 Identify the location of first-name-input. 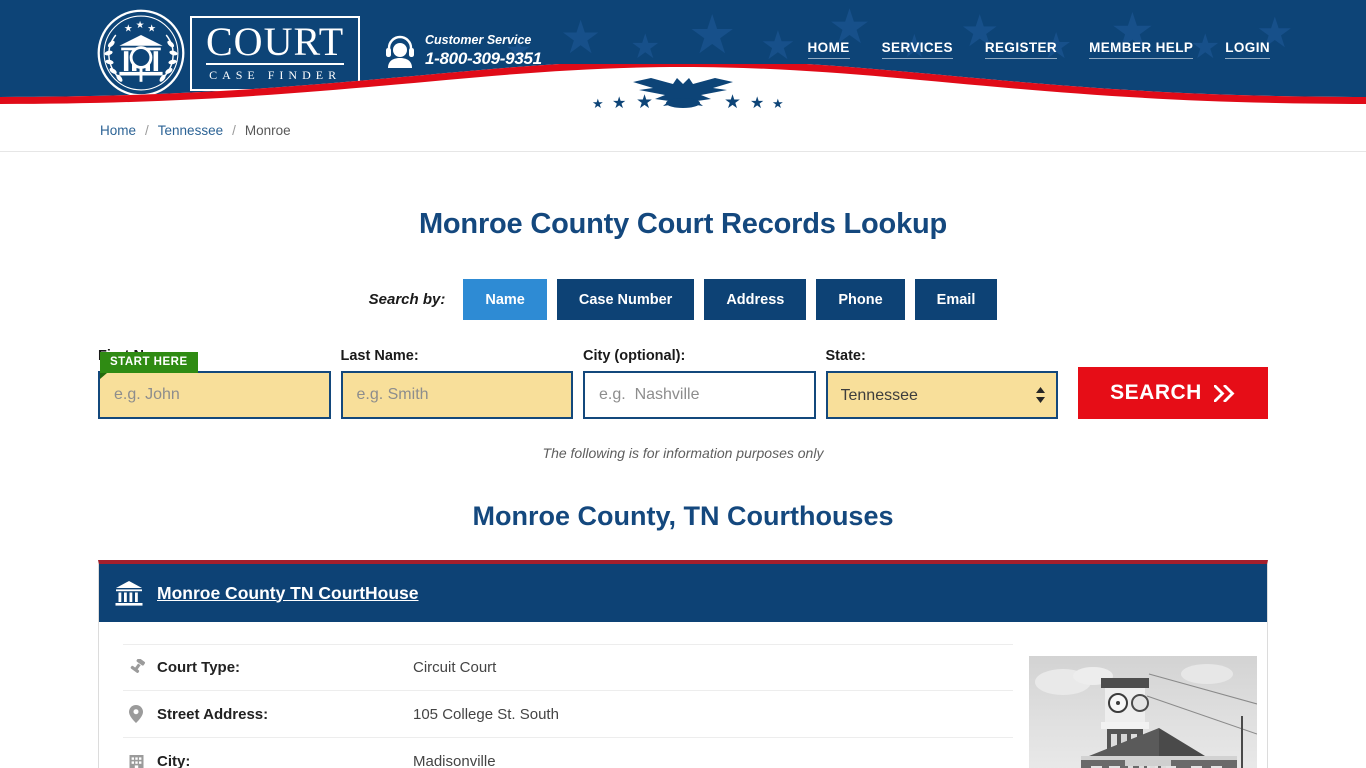
(214, 395).